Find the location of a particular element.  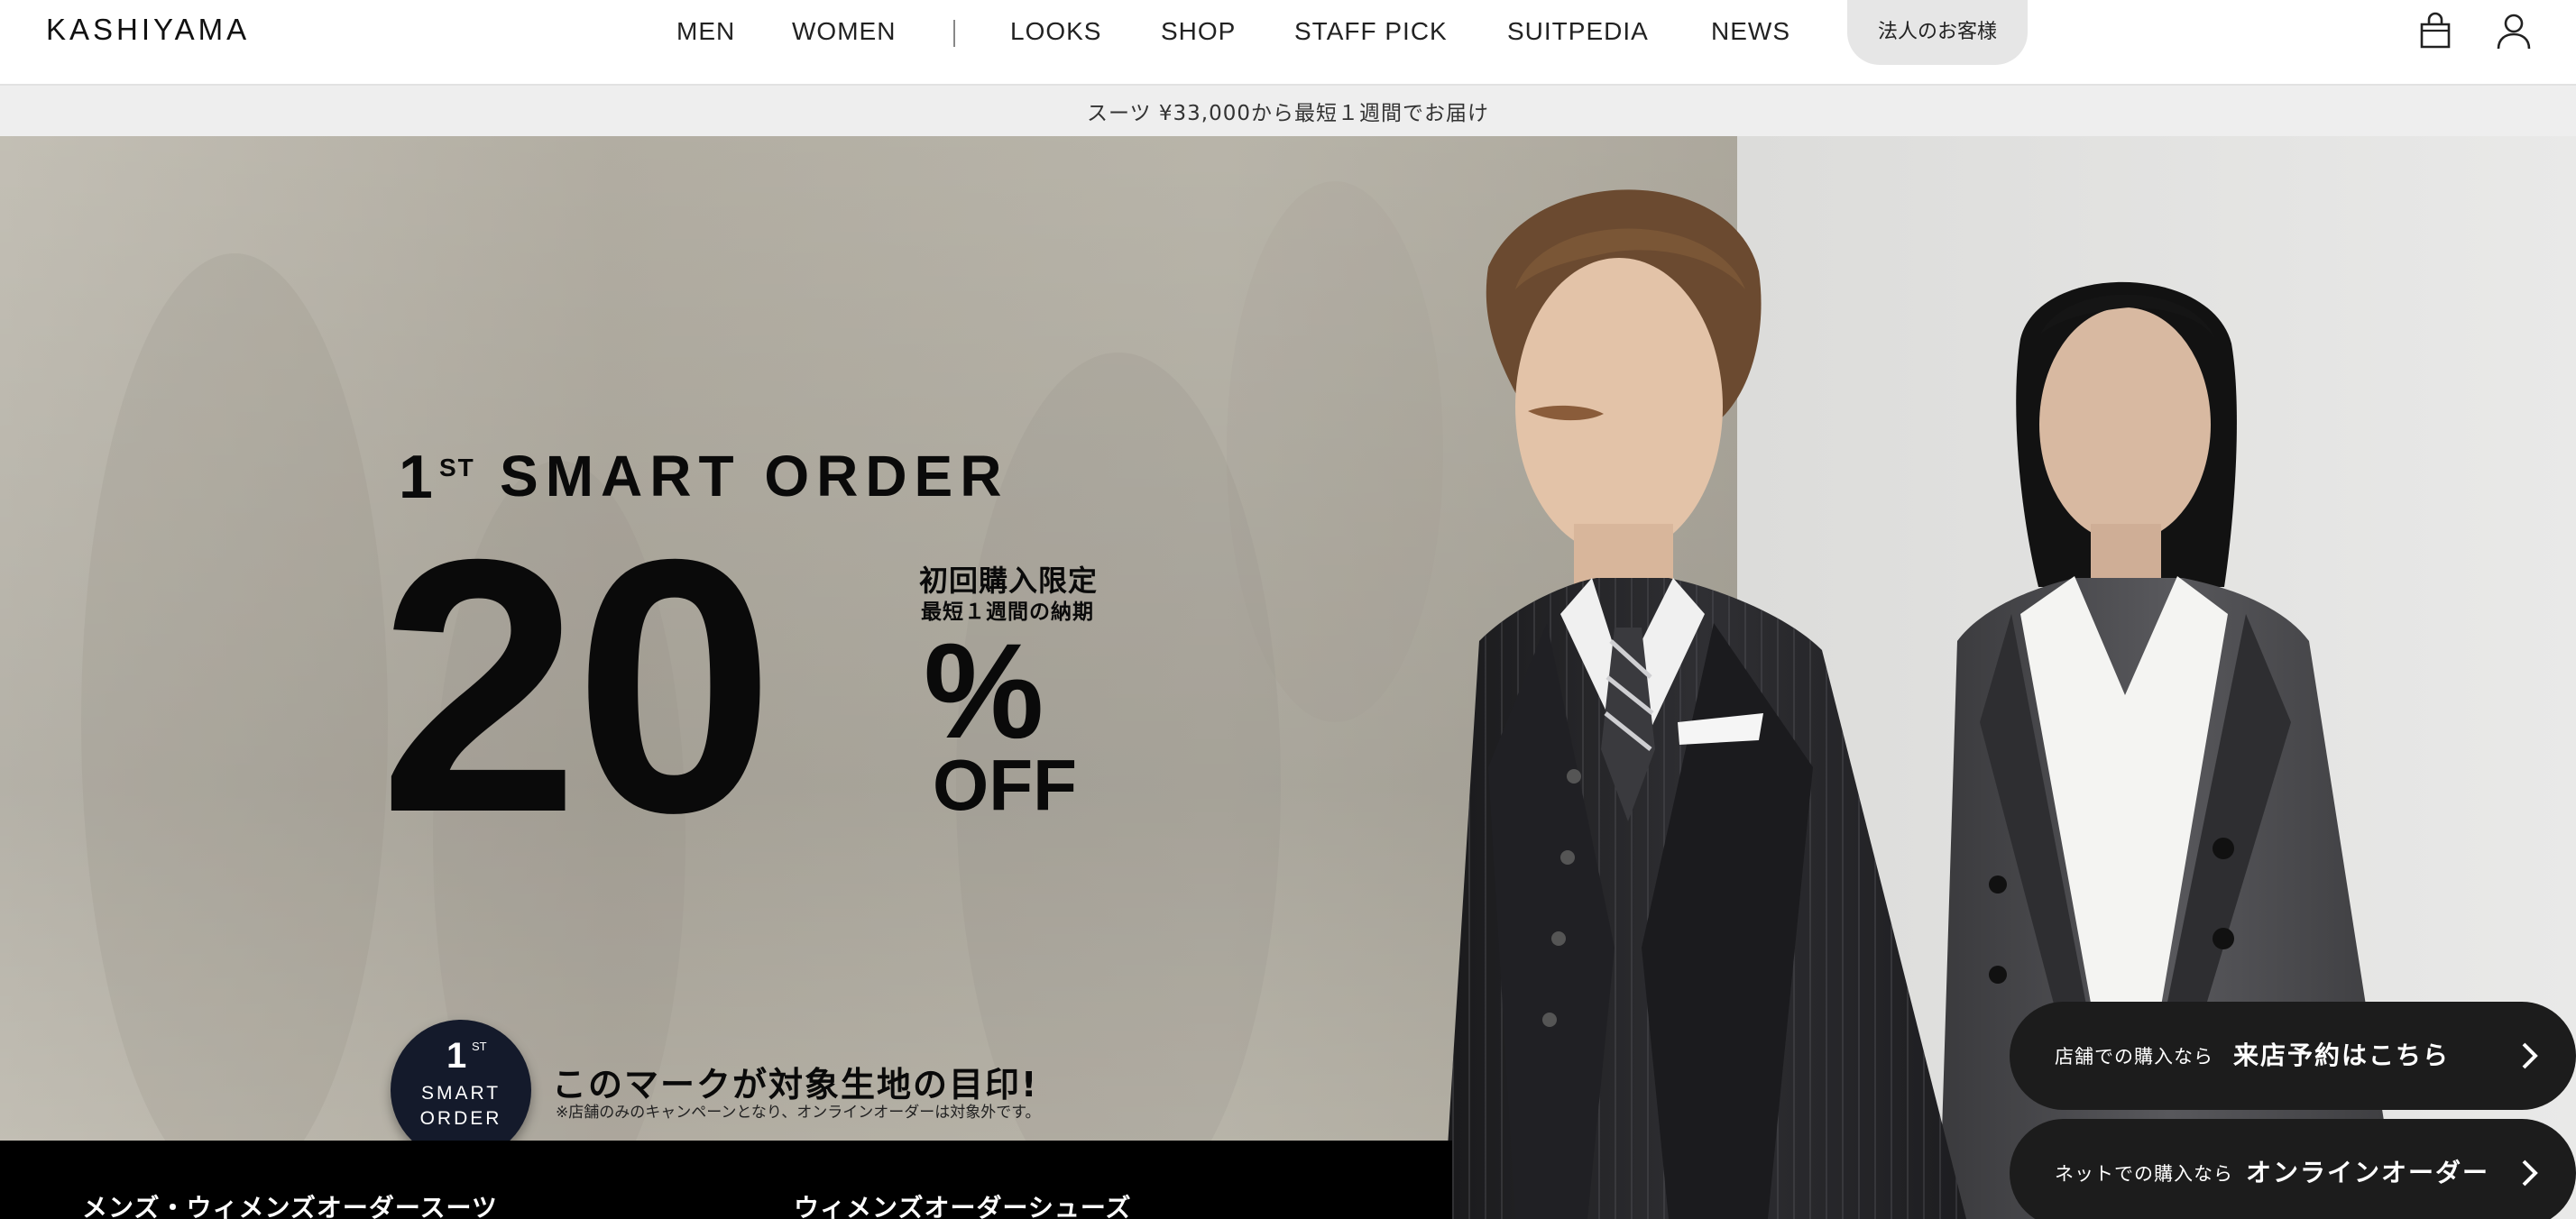

promo-ordinal-suffix: ST is located at coordinates (457, 467).